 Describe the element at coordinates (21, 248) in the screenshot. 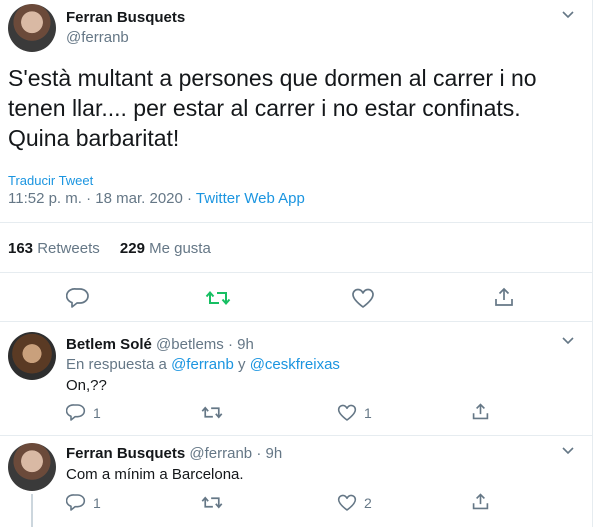

I see `retweets-count: 163` at that location.